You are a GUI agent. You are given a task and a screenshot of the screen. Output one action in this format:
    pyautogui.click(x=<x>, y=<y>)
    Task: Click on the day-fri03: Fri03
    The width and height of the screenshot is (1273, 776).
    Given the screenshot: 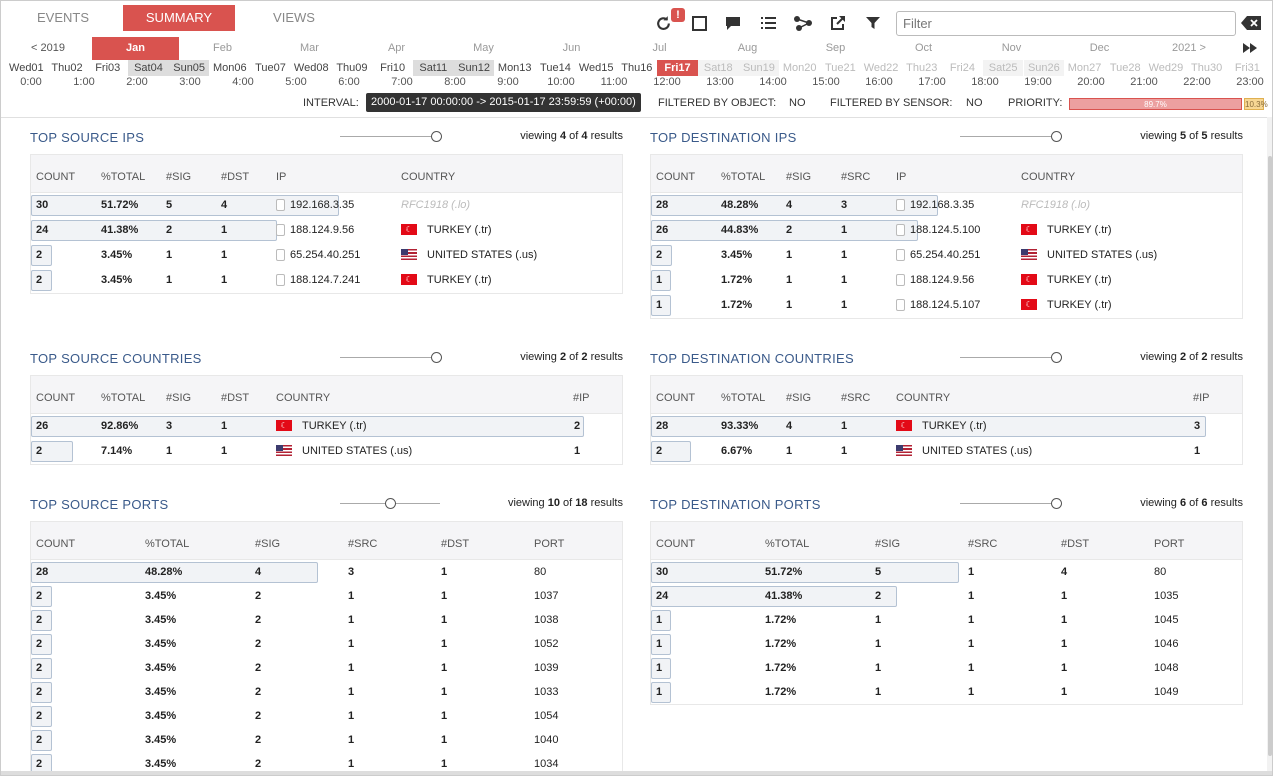 What is the action you would take?
    pyautogui.click(x=107, y=68)
    